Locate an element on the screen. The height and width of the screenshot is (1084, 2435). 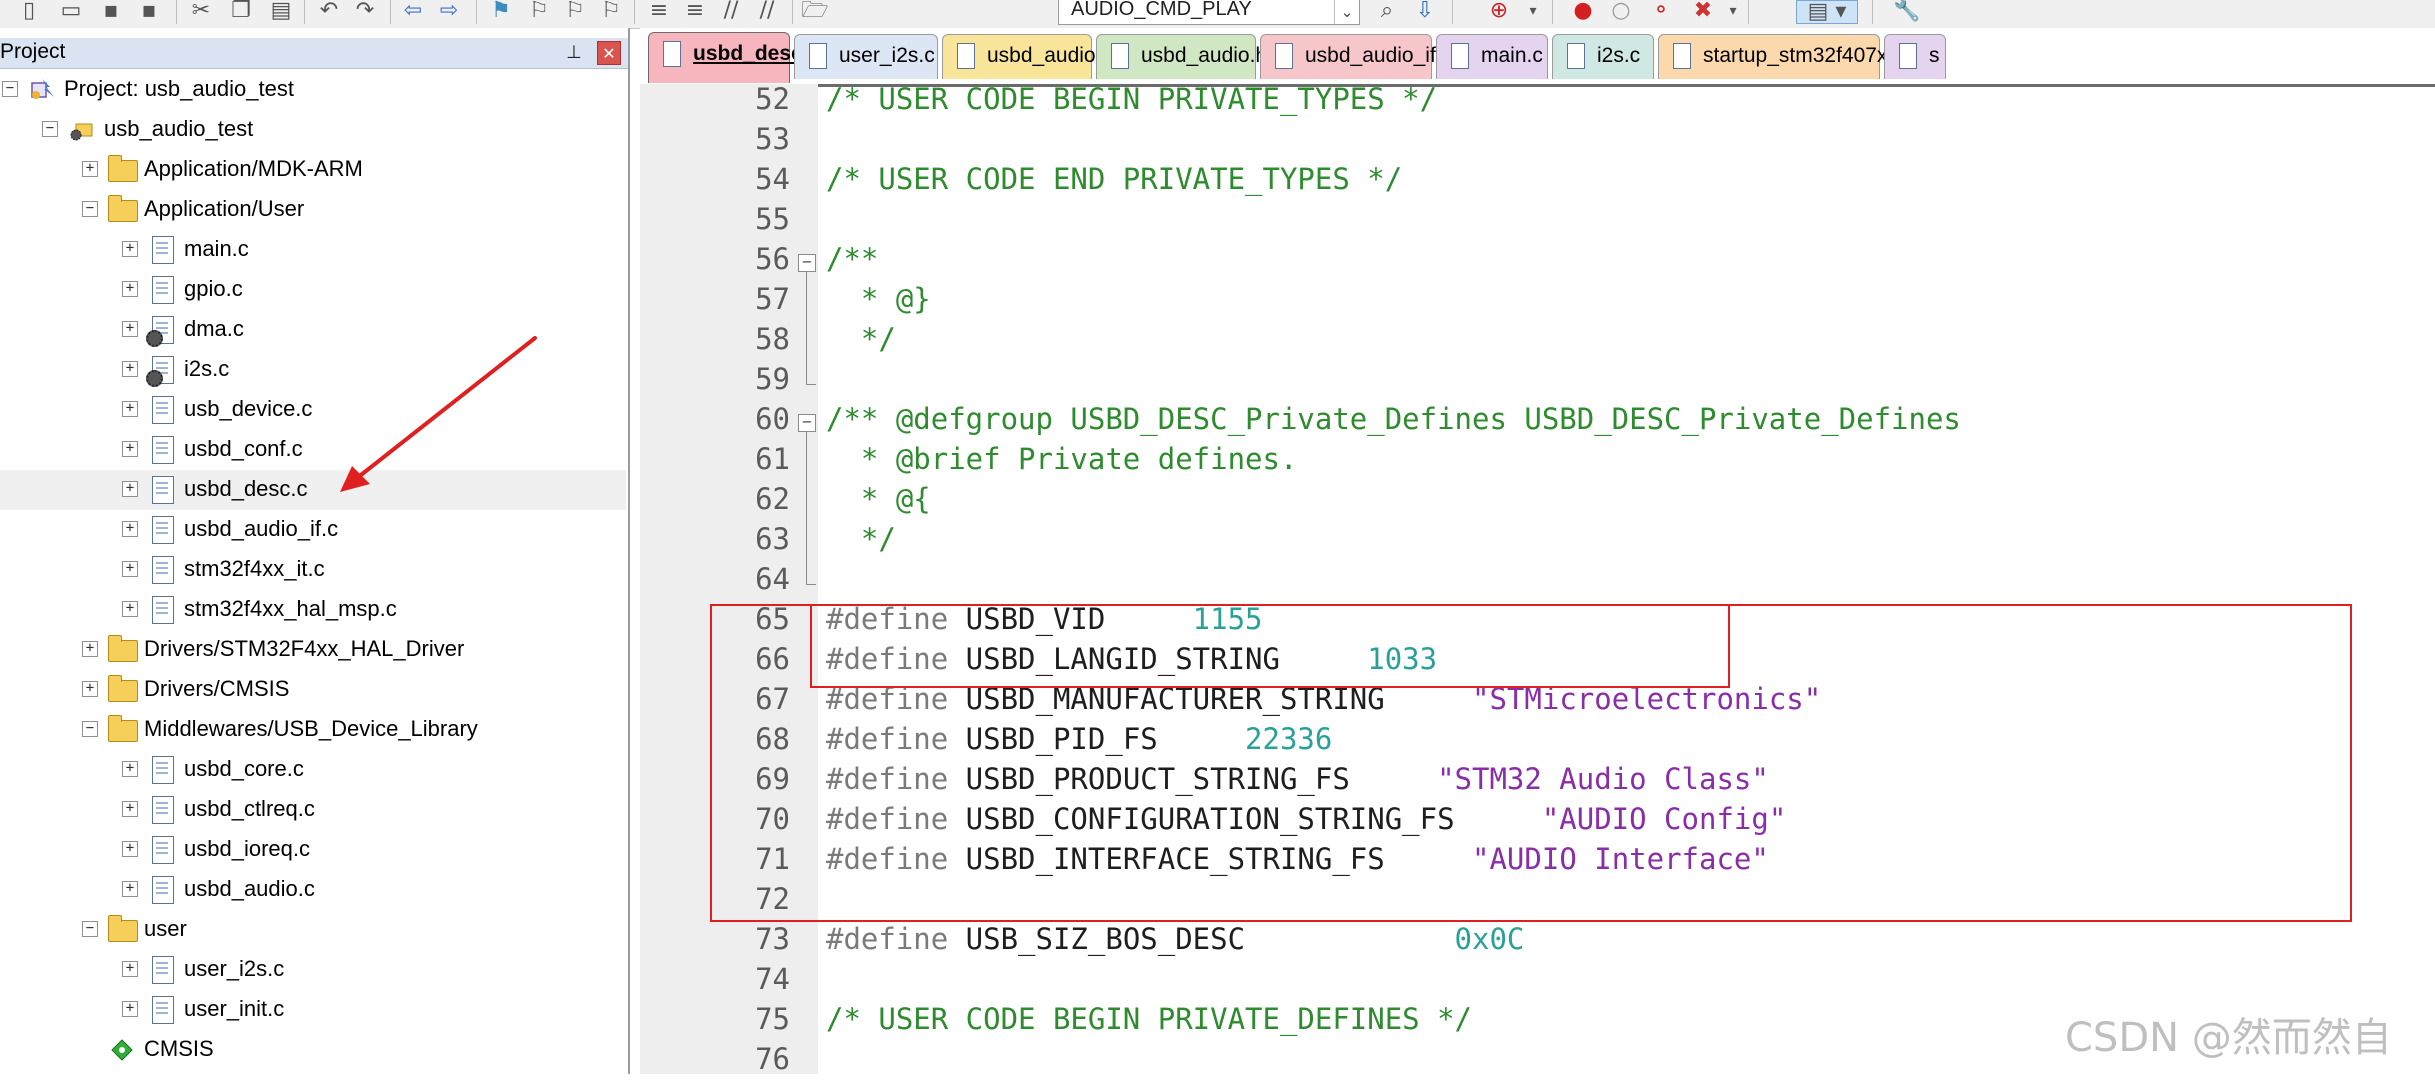
tree-item: + main.c is located at coordinates (313, 250).